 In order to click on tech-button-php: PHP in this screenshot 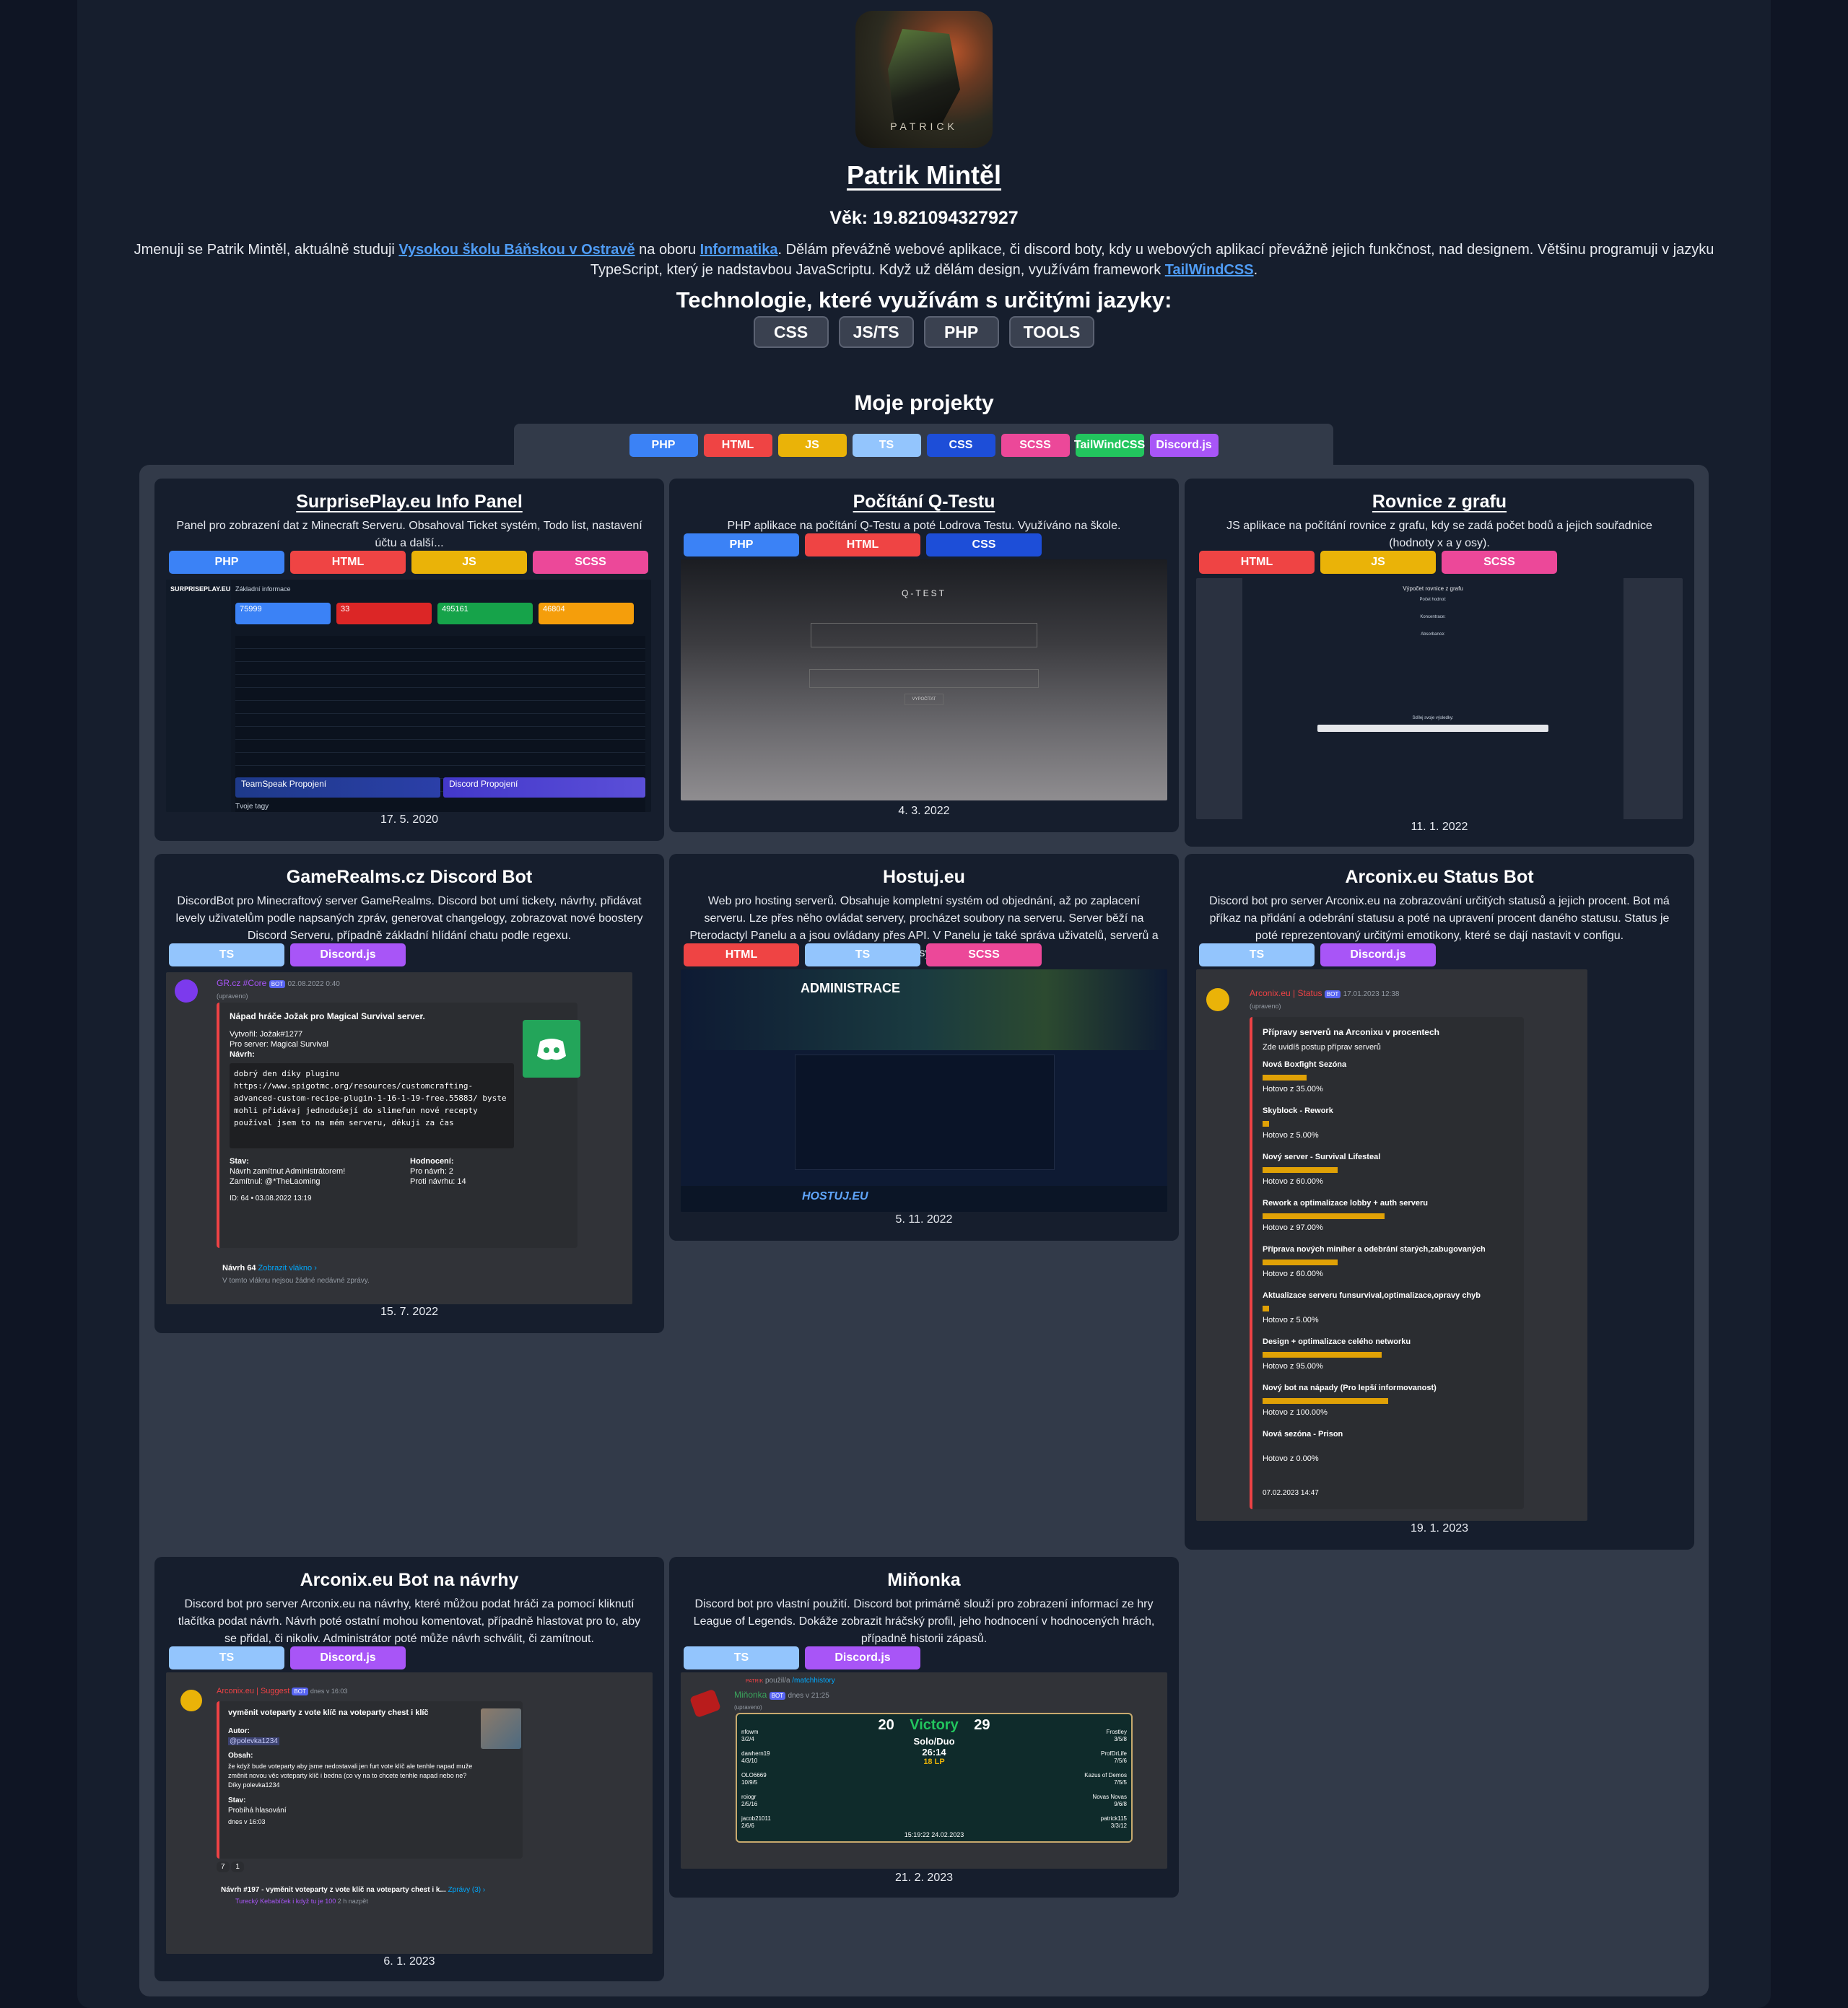, I will do `click(961, 332)`.